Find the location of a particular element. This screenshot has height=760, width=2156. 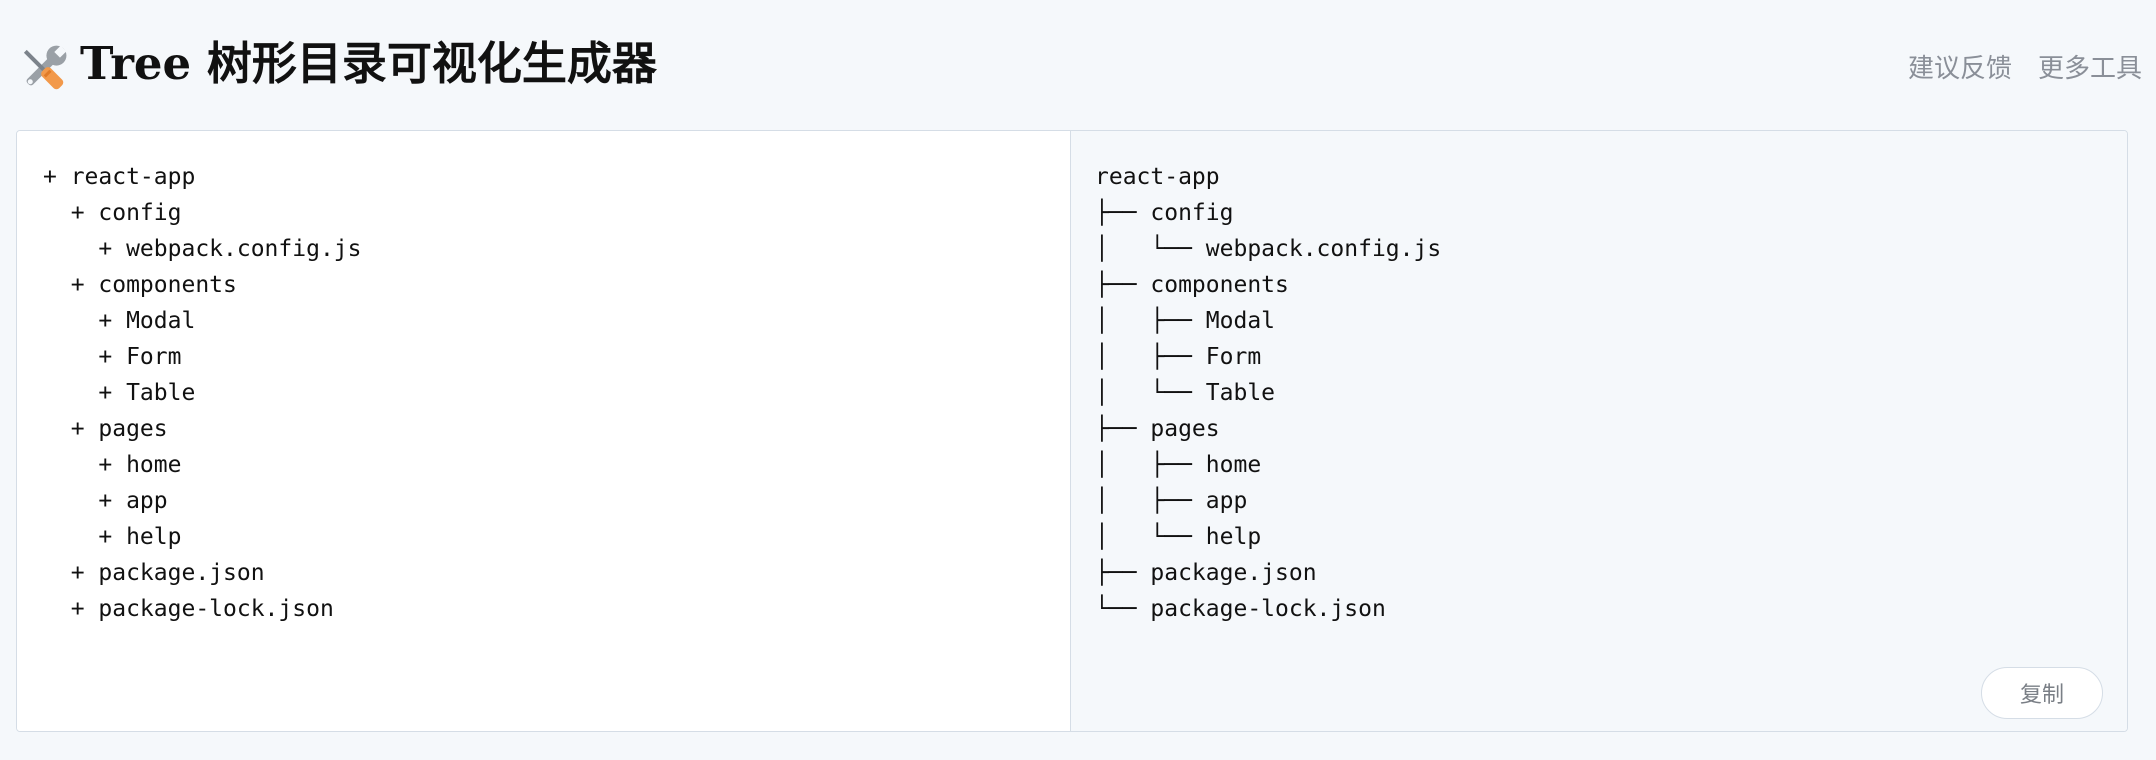

feedback-link: 建议反馈 is located at coordinates (1960, 66).